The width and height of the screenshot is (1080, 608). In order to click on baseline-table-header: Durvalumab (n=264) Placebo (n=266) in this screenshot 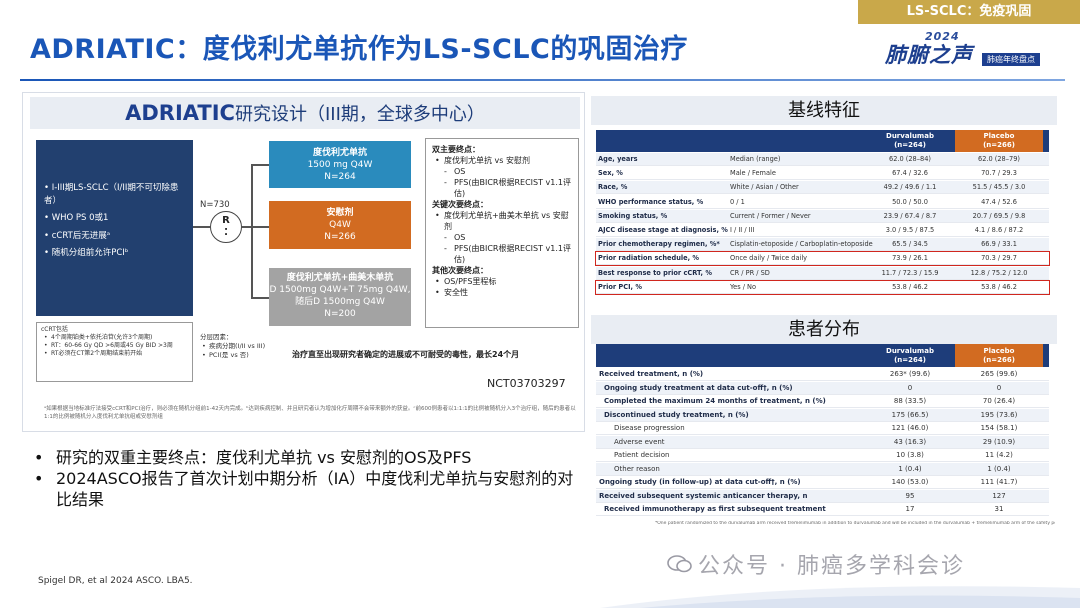, I will do `click(822, 141)`.